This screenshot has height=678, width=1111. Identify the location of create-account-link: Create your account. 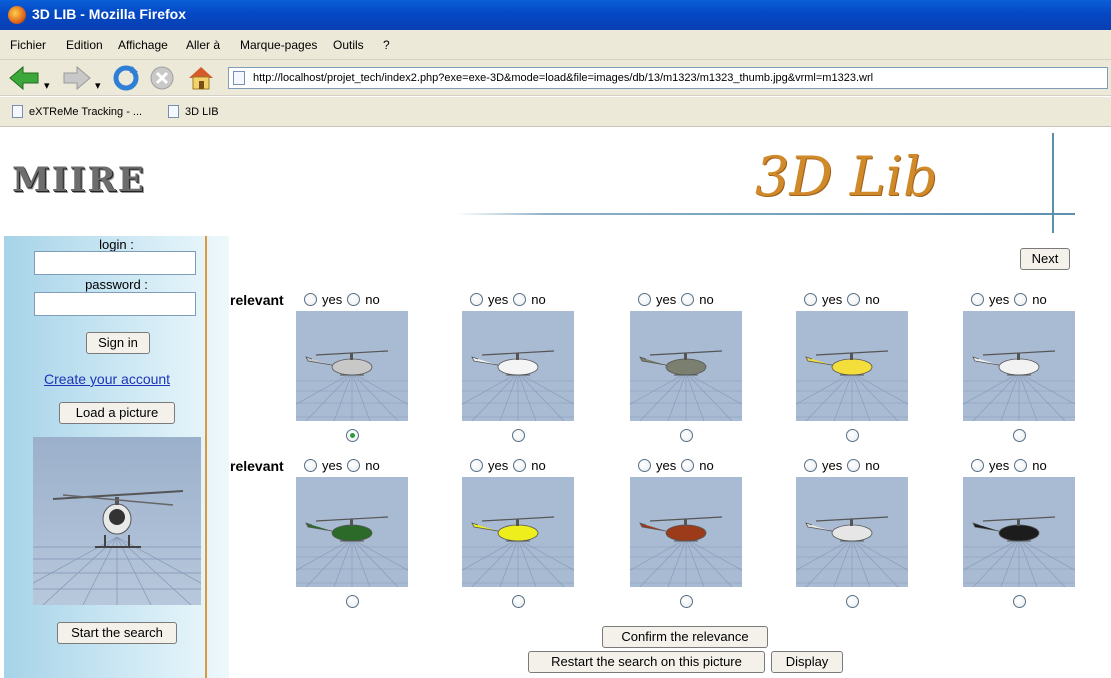
(107, 379).